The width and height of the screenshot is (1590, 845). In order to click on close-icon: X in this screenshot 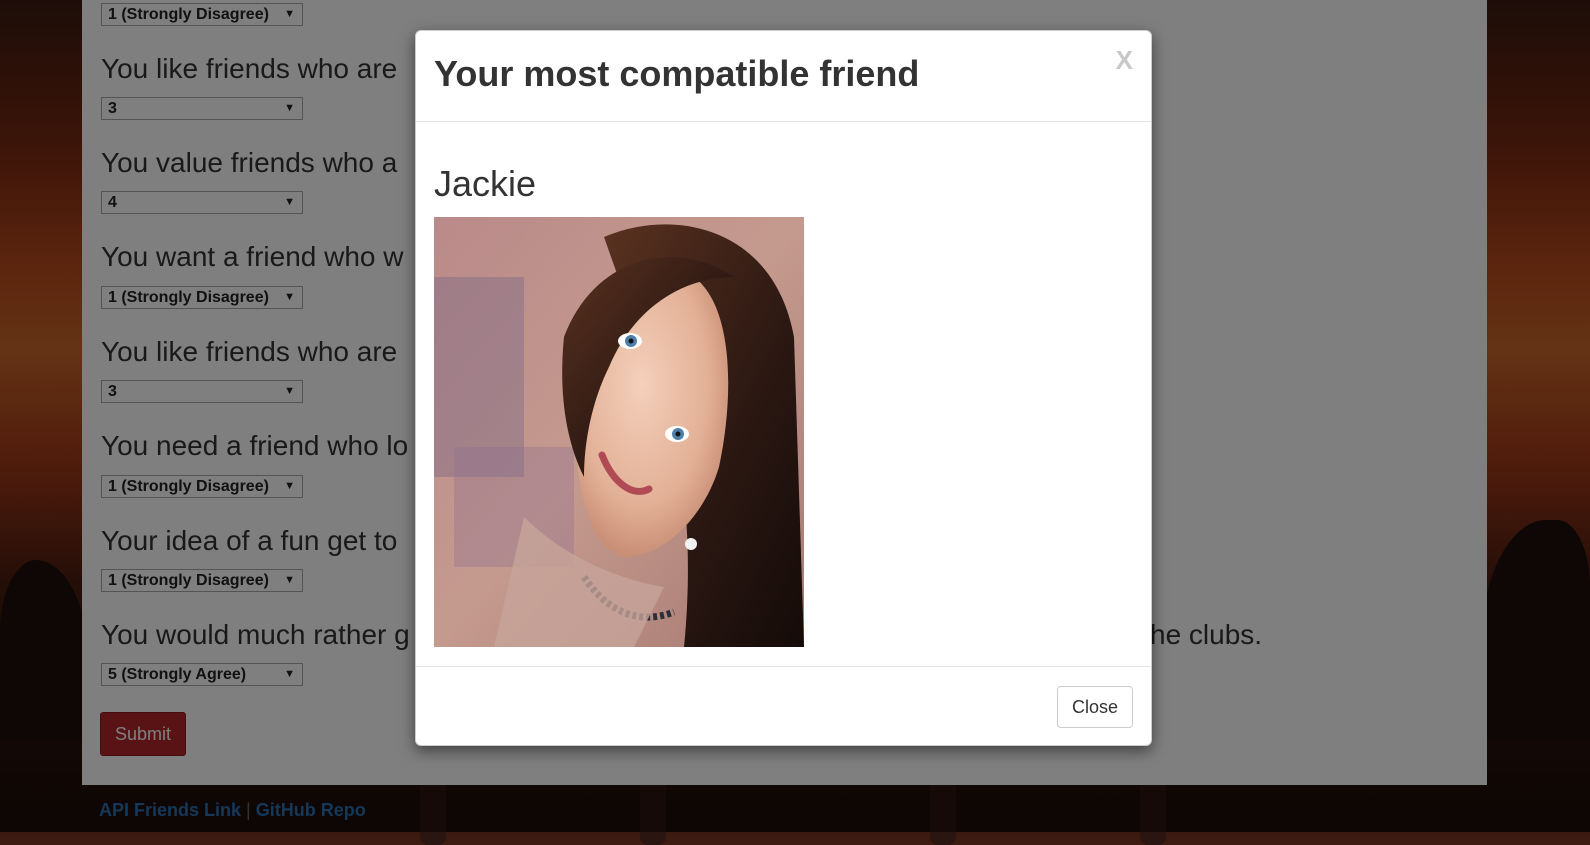, I will do `click(1124, 60)`.